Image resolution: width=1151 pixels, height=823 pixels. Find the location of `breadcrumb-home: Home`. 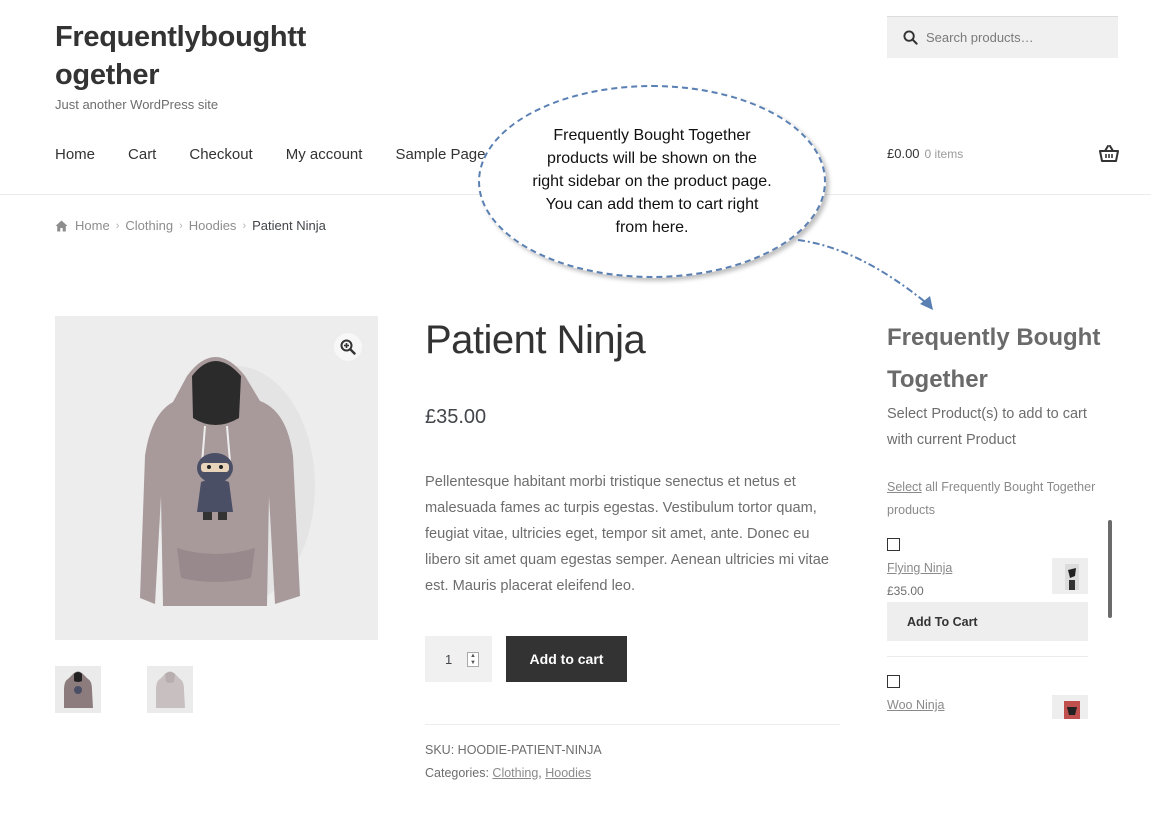

breadcrumb-home: Home is located at coordinates (92, 225).